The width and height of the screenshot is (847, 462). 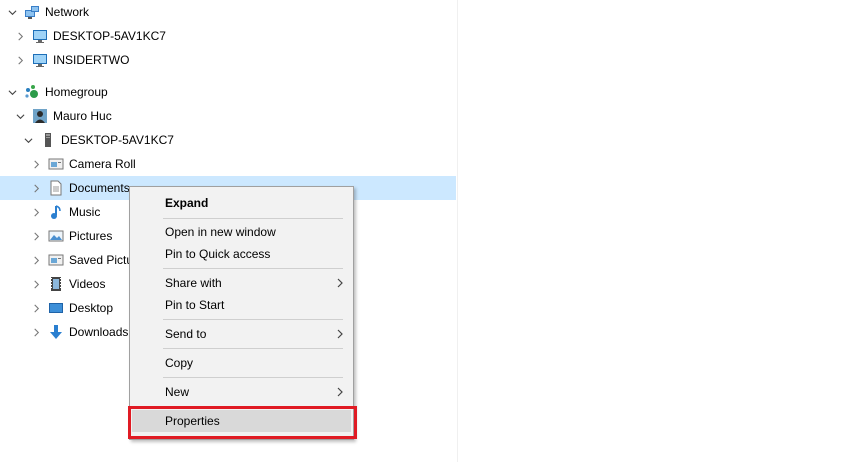 What do you see at coordinates (228, 164) in the screenshot?
I see `tree-item-folder: Camera Roll` at bounding box center [228, 164].